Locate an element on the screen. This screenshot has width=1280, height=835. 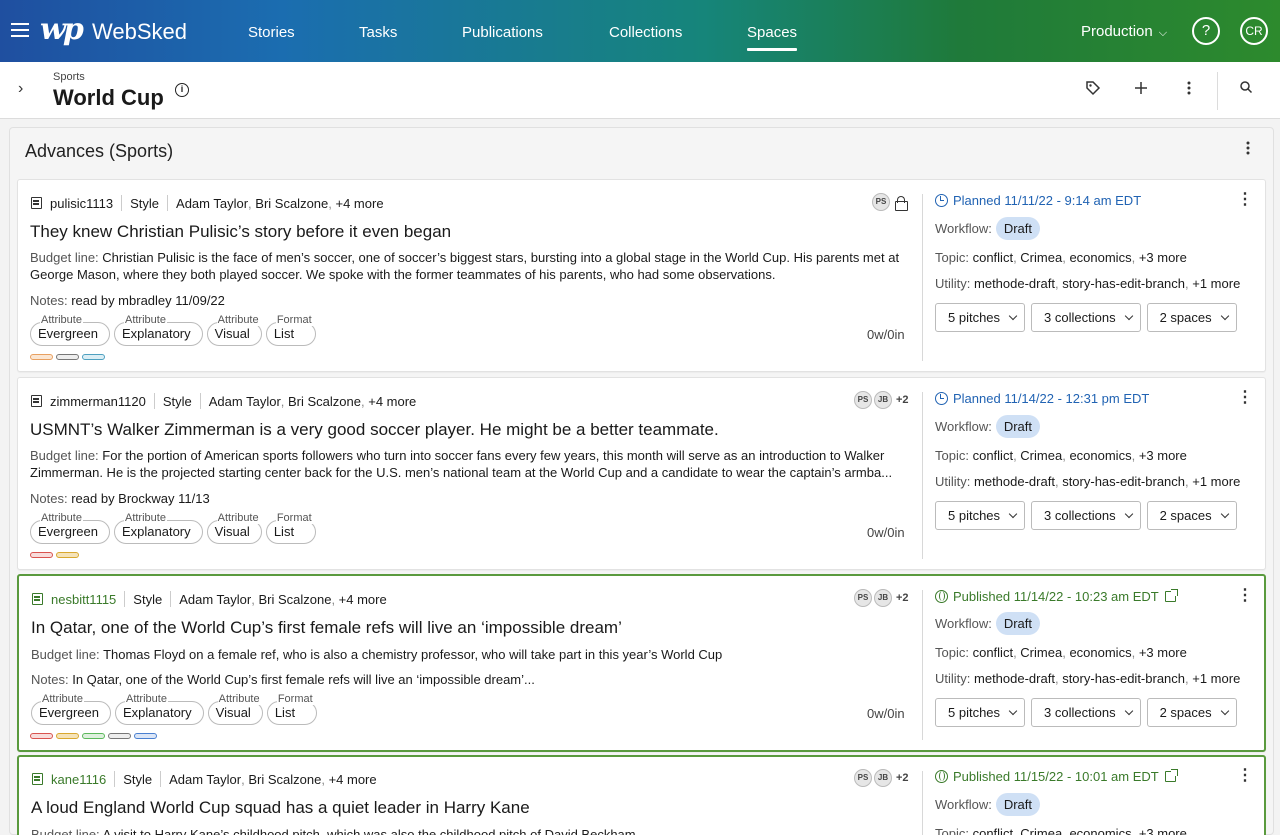
hamburger-menu-icon is located at coordinates (20, 30).